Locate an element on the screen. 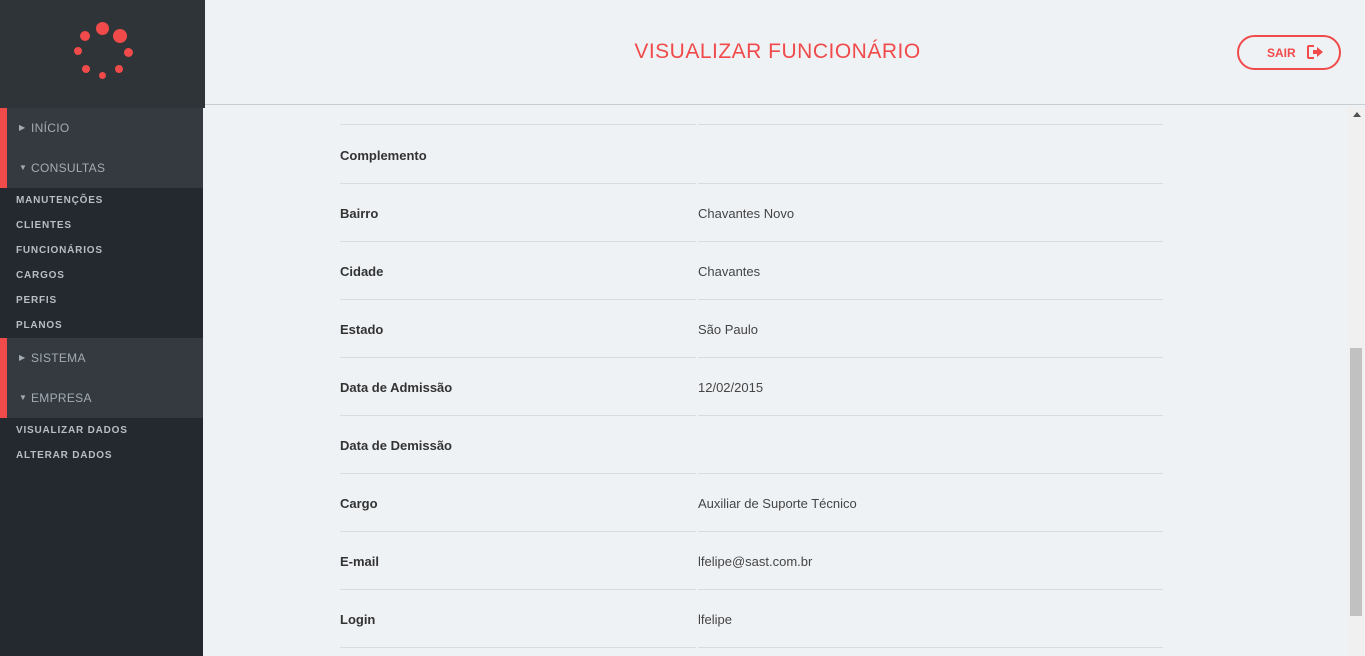 The width and height of the screenshot is (1365, 656). sidebar-item-clientes: CLIENTES is located at coordinates (44, 225).